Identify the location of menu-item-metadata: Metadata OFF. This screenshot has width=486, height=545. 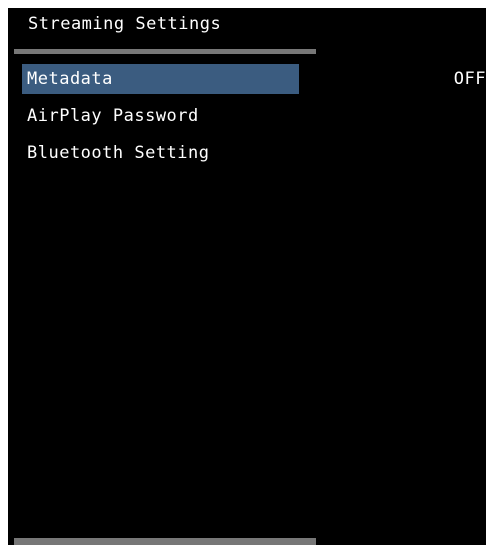
(254, 79).